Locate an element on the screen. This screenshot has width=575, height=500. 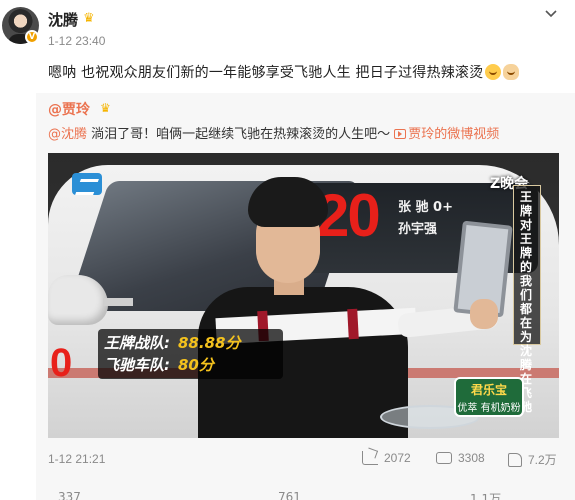
share-button: 2072 is located at coordinates (386, 458).